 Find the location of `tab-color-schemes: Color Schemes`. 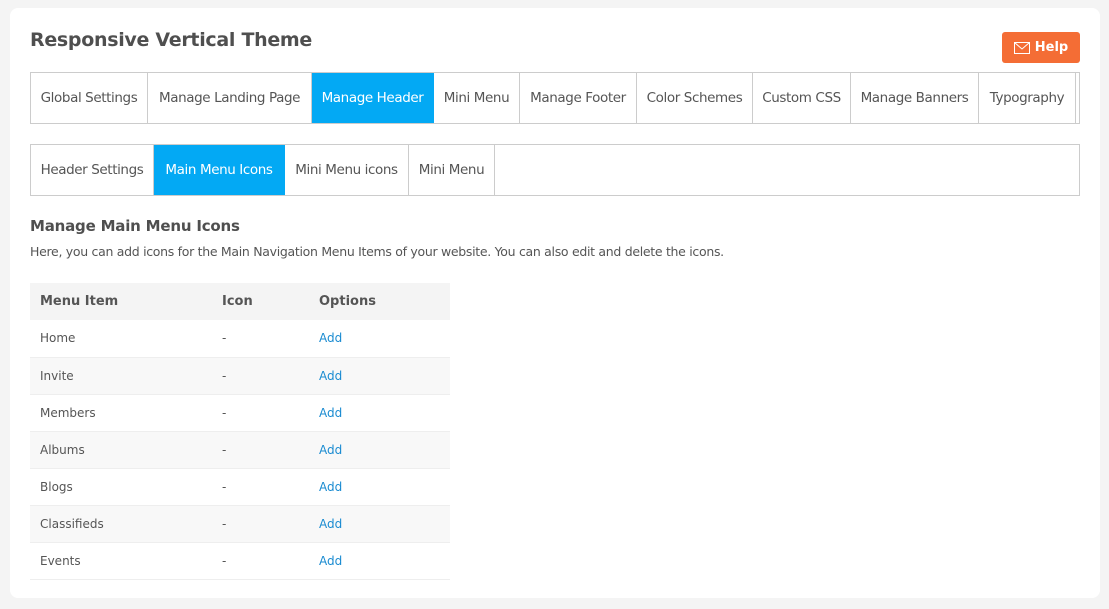

tab-color-schemes: Color Schemes is located at coordinates (695, 98).